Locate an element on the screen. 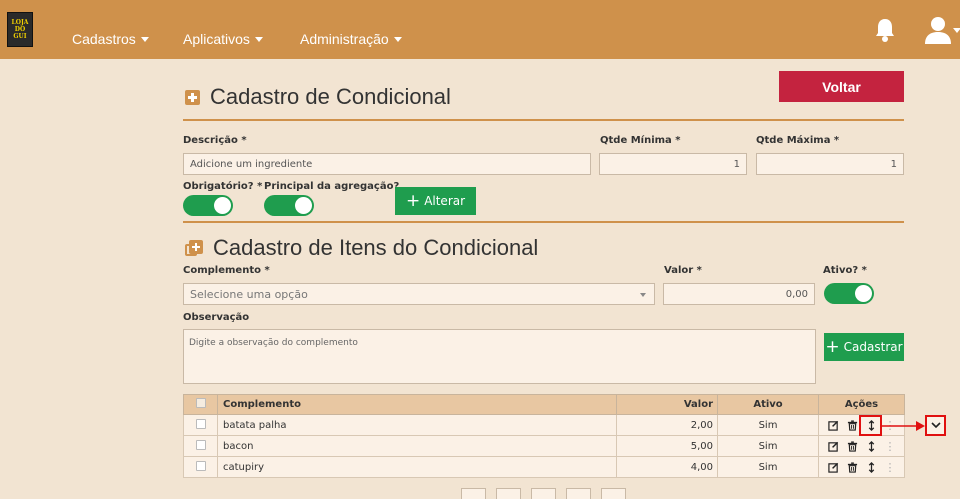 The image size is (960, 499). highlight-move-box is located at coordinates (870, 425).